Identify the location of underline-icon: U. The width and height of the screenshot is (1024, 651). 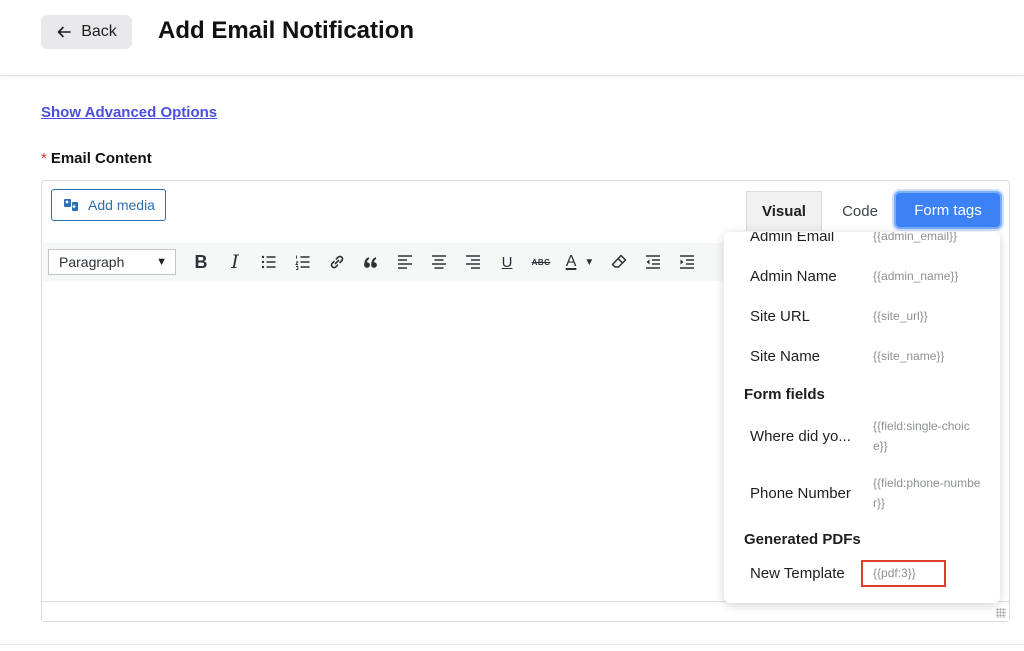
(507, 262).